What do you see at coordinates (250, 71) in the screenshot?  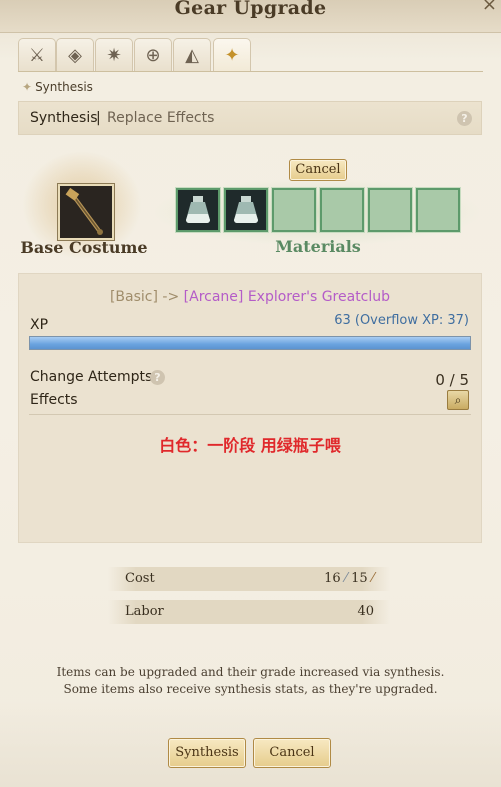 I see `tab-divider` at bounding box center [250, 71].